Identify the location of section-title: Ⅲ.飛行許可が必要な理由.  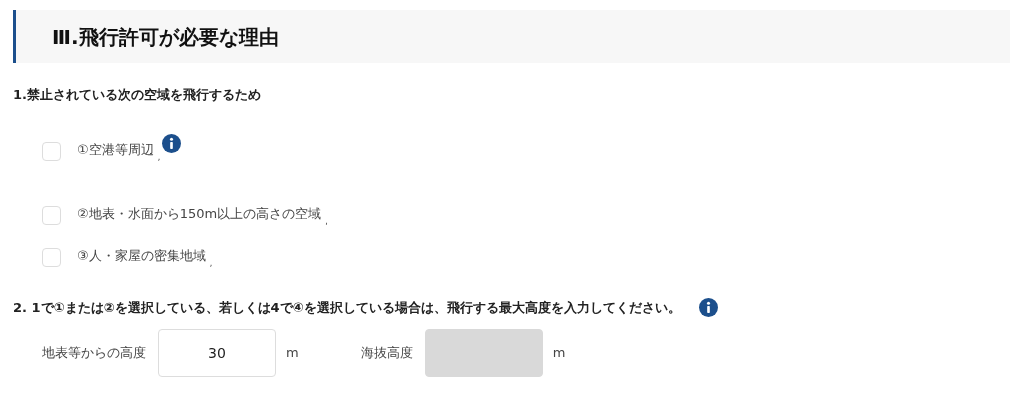
(165, 36).